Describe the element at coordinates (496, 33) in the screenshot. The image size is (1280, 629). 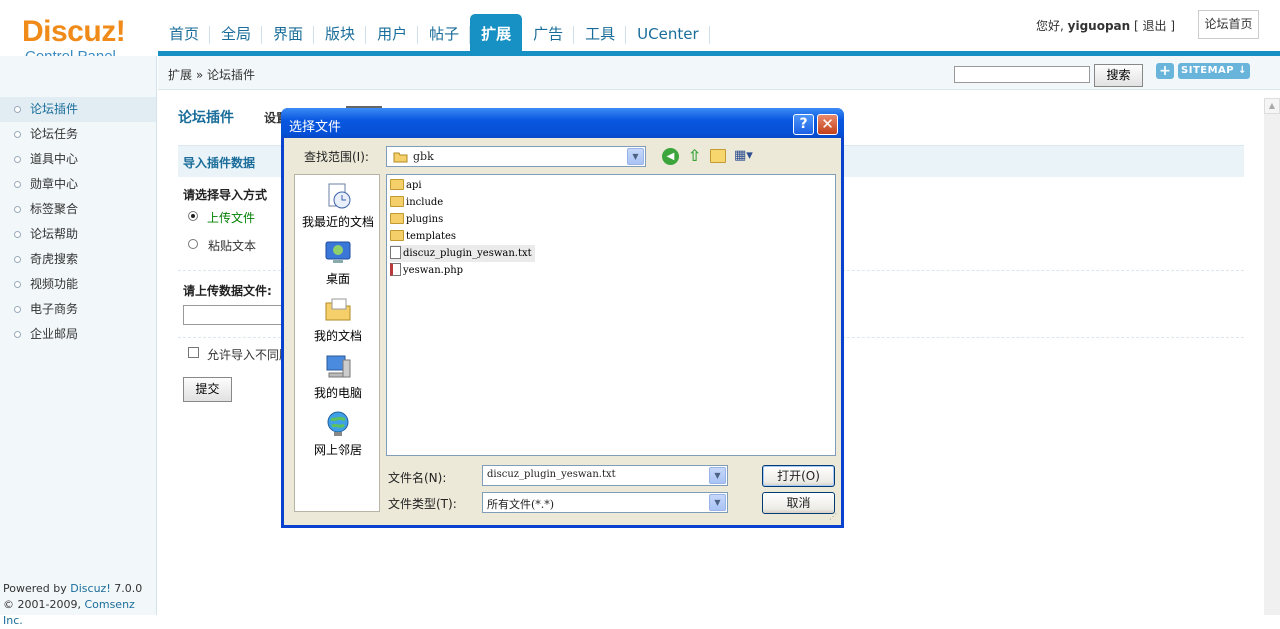
I see `nav-tab-6: 扩展` at that location.